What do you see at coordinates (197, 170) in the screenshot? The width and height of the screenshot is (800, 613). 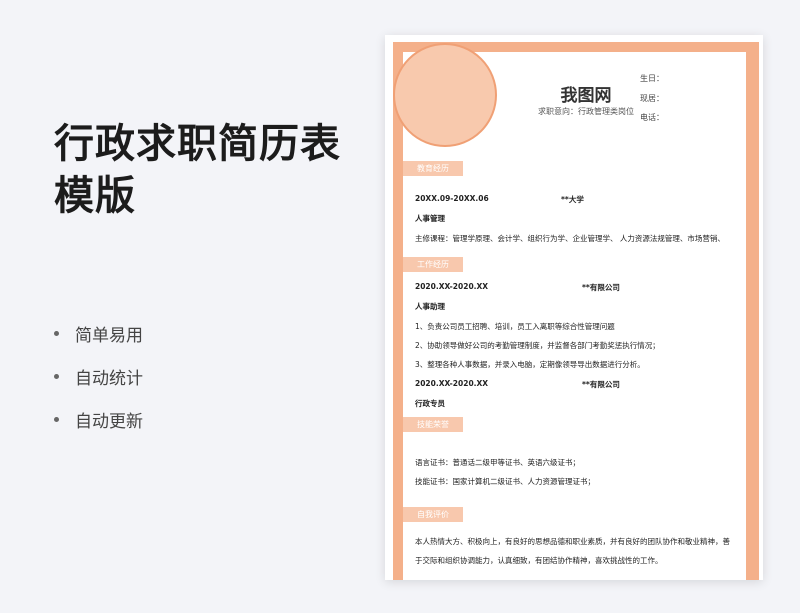 I see `template-title: 行政求职简历表模版` at bounding box center [197, 170].